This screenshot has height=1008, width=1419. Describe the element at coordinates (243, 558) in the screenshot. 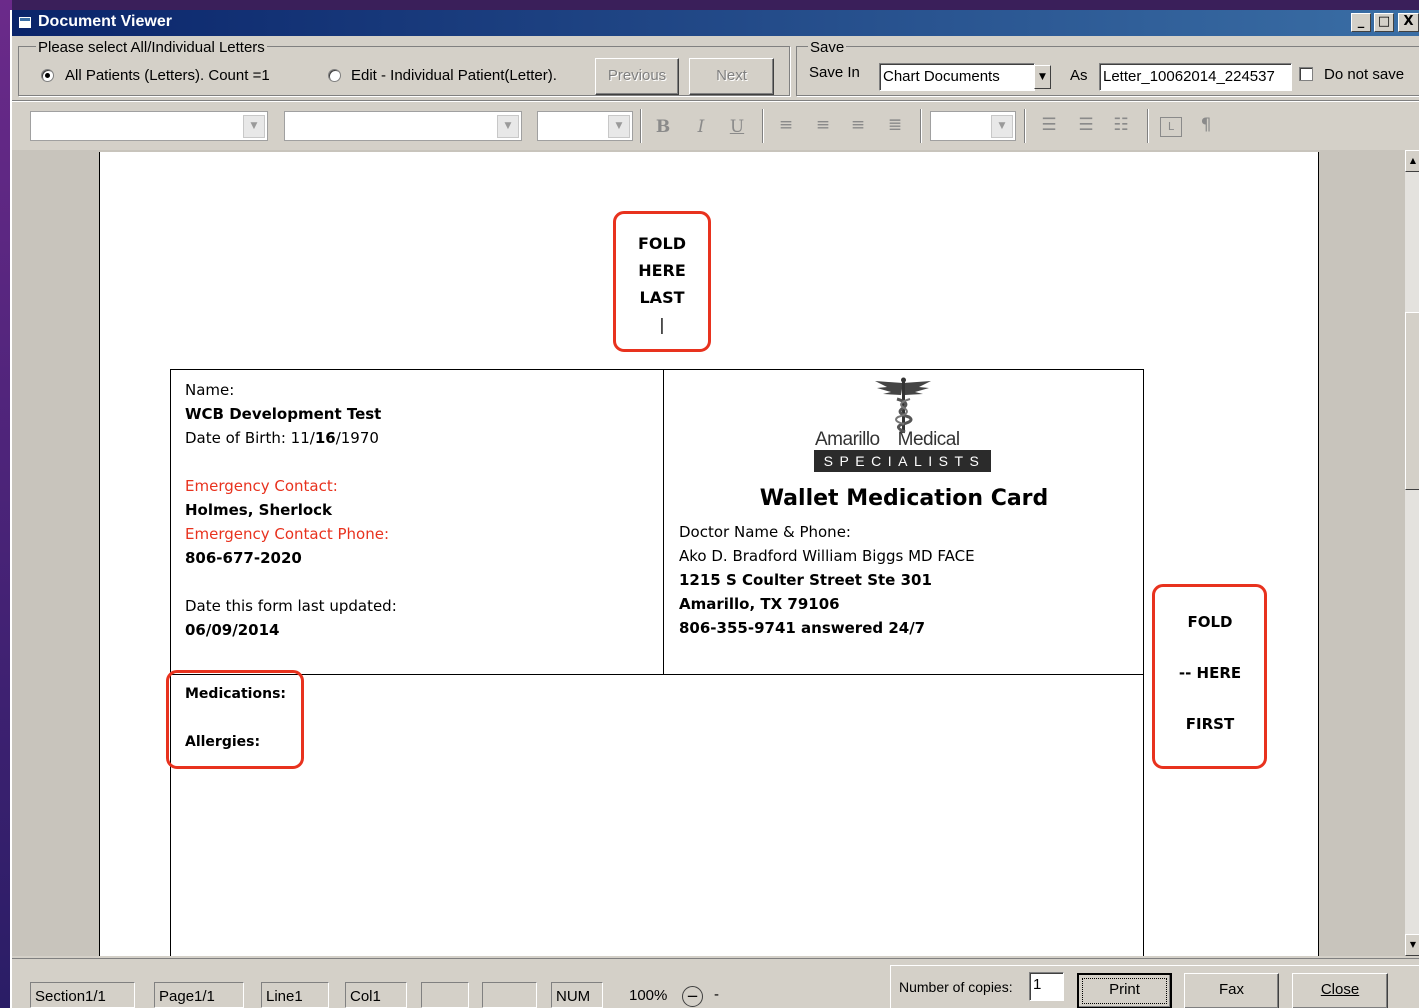

I see `emergency-phone: 806-677-2020` at that location.